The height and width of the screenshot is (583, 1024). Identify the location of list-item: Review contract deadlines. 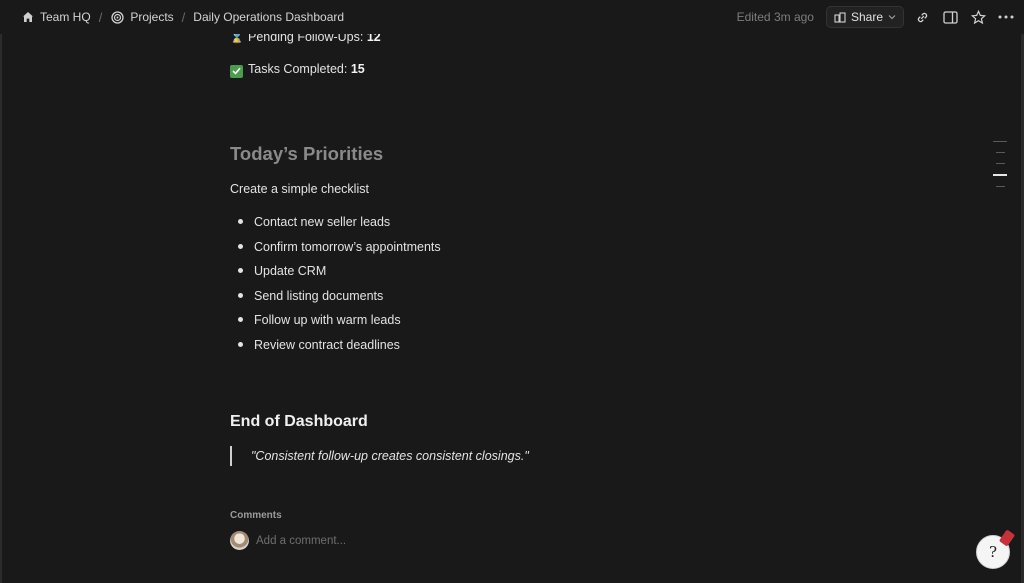
(335, 348).